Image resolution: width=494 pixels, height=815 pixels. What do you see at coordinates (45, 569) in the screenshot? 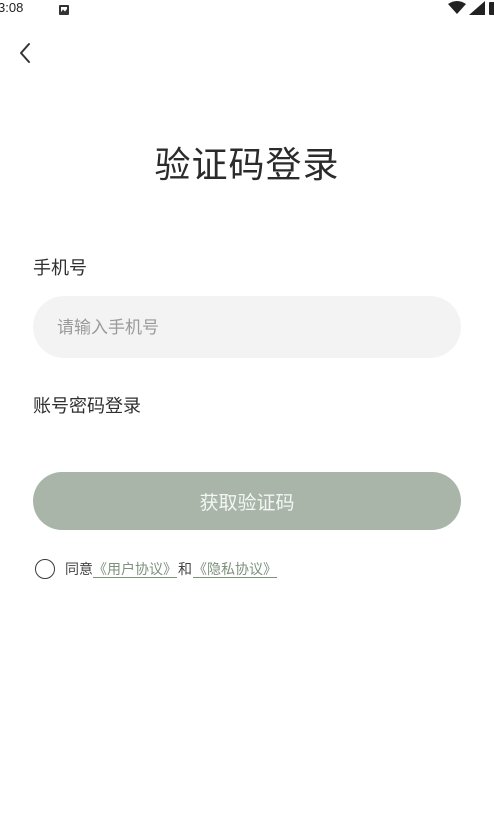
I see `agree-checkbox` at bounding box center [45, 569].